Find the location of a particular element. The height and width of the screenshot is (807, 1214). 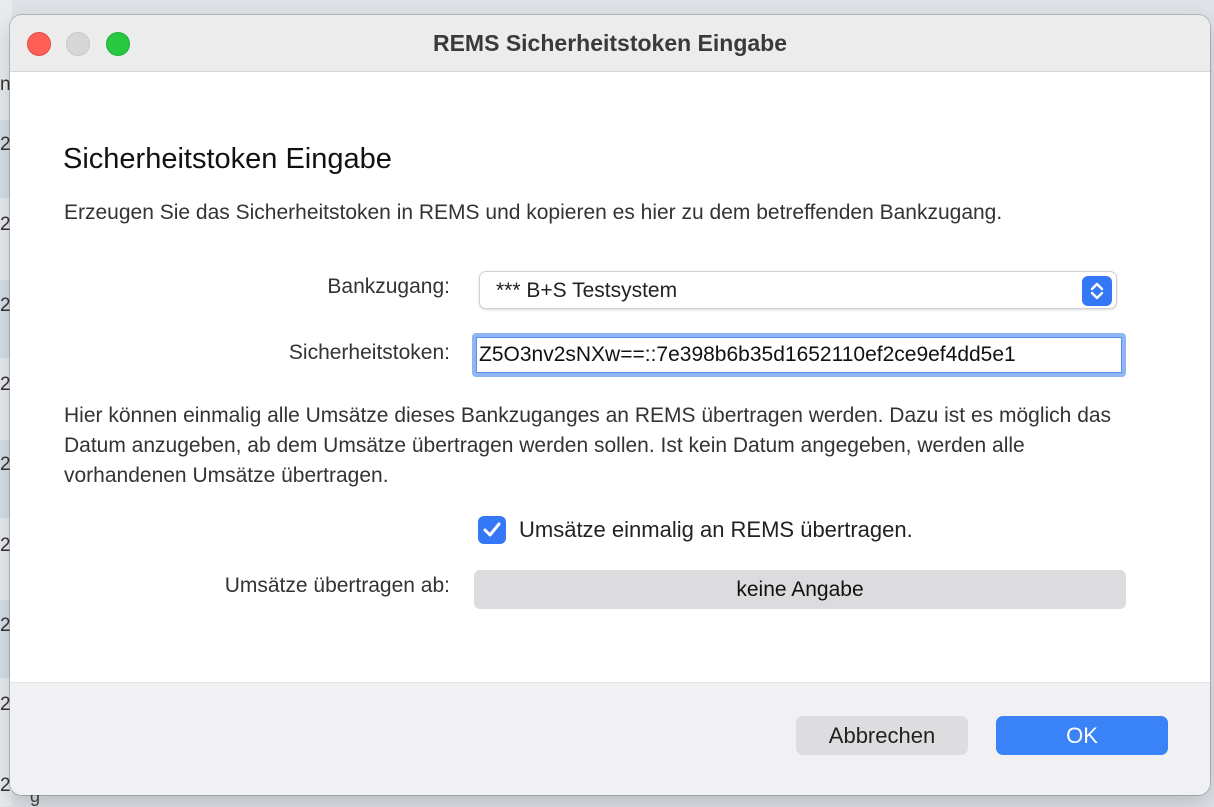

ok-button: OK is located at coordinates (1082, 735).